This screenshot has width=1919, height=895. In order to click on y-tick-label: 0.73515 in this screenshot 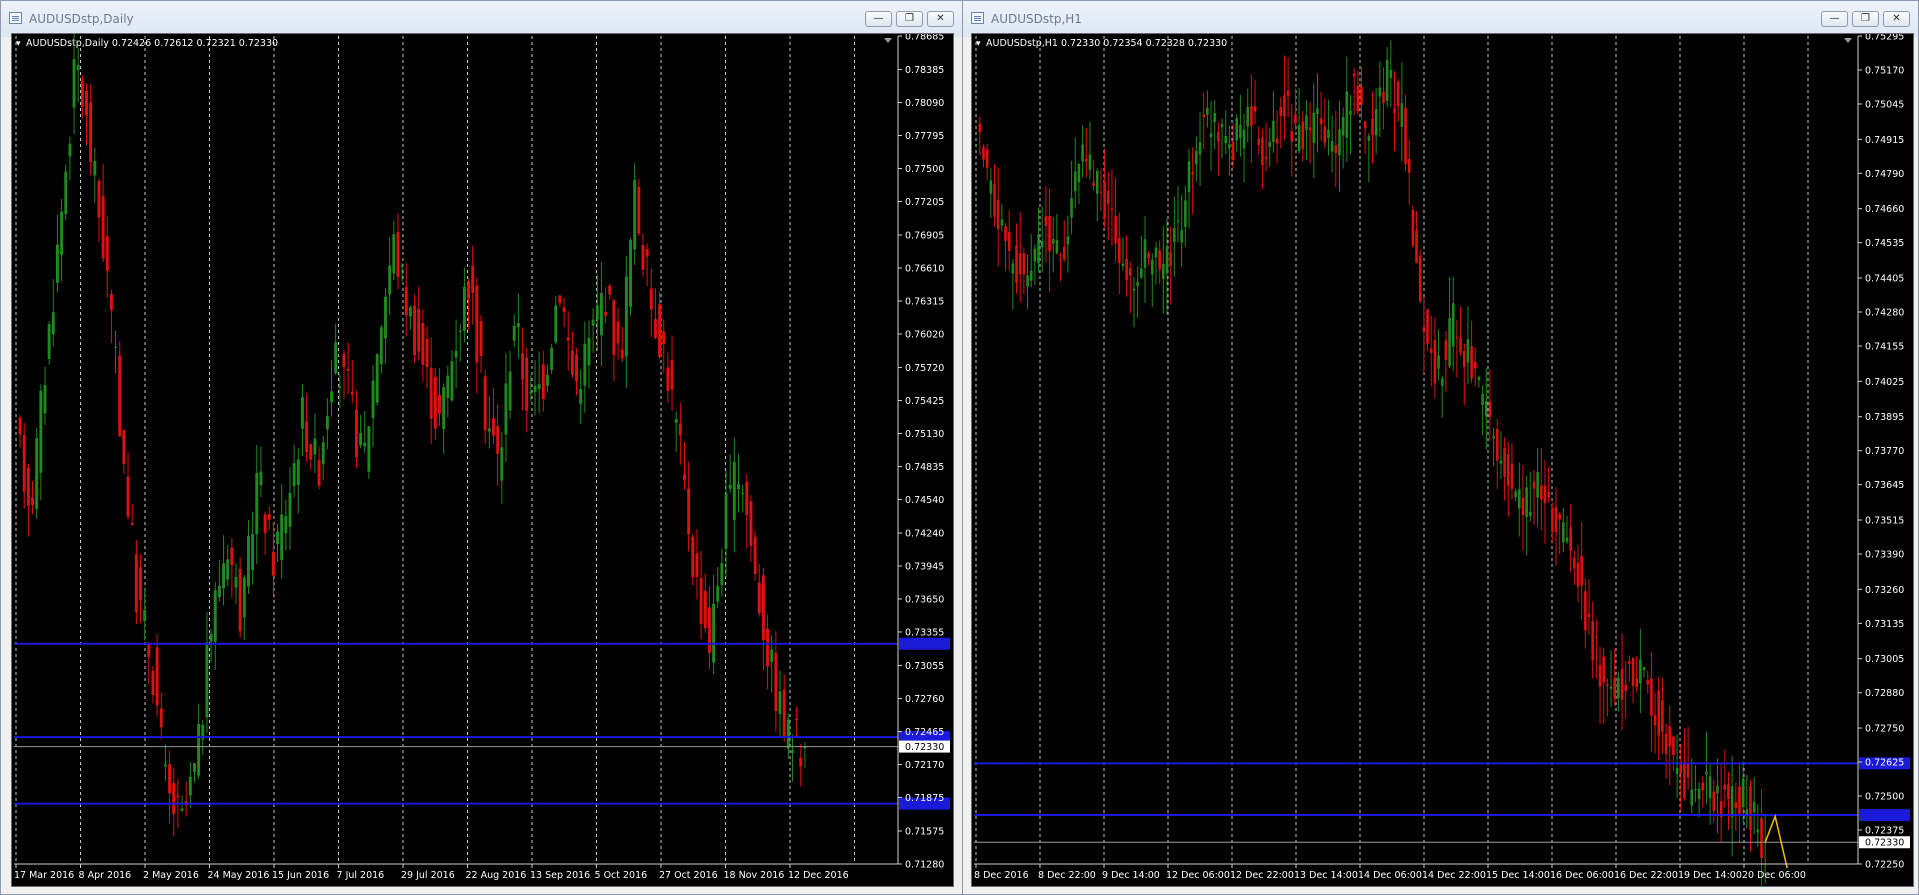, I will do `click(1884, 521)`.